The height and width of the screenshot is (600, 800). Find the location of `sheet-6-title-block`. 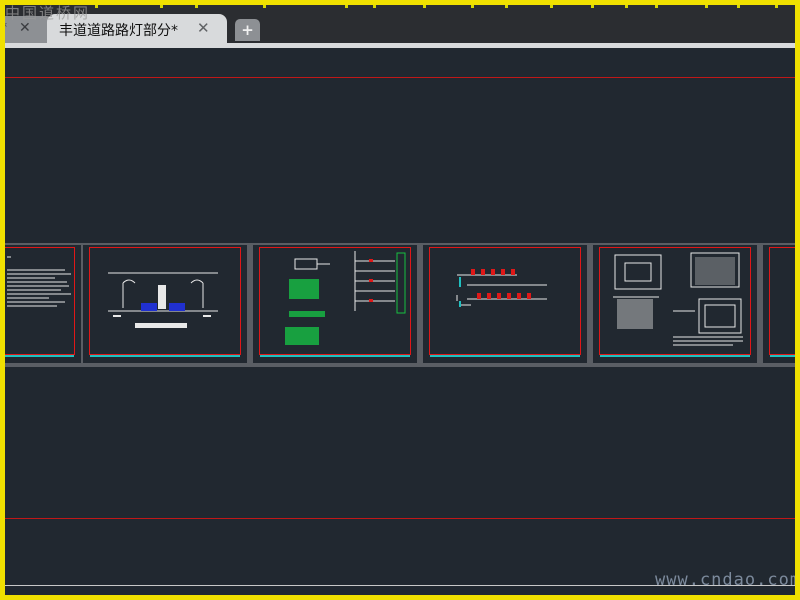

sheet-6-title-block is located at coordinates (782, 356).